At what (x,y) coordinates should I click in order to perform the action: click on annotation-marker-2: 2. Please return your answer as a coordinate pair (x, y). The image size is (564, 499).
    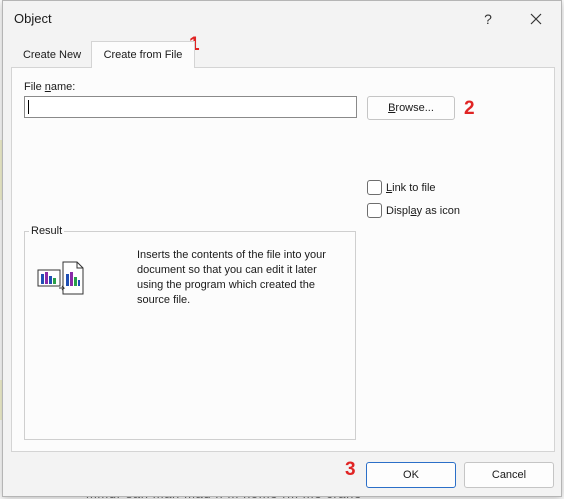
    Looking at the image, I should click on (469, 108).